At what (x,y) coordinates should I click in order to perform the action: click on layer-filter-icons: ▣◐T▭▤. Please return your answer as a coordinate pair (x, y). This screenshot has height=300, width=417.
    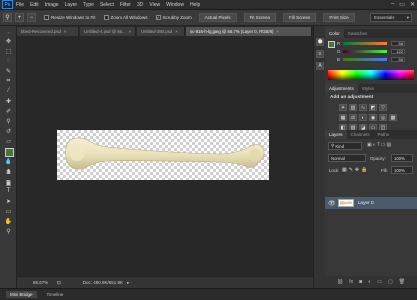
    Looking at the image, I should click on (379, 145).